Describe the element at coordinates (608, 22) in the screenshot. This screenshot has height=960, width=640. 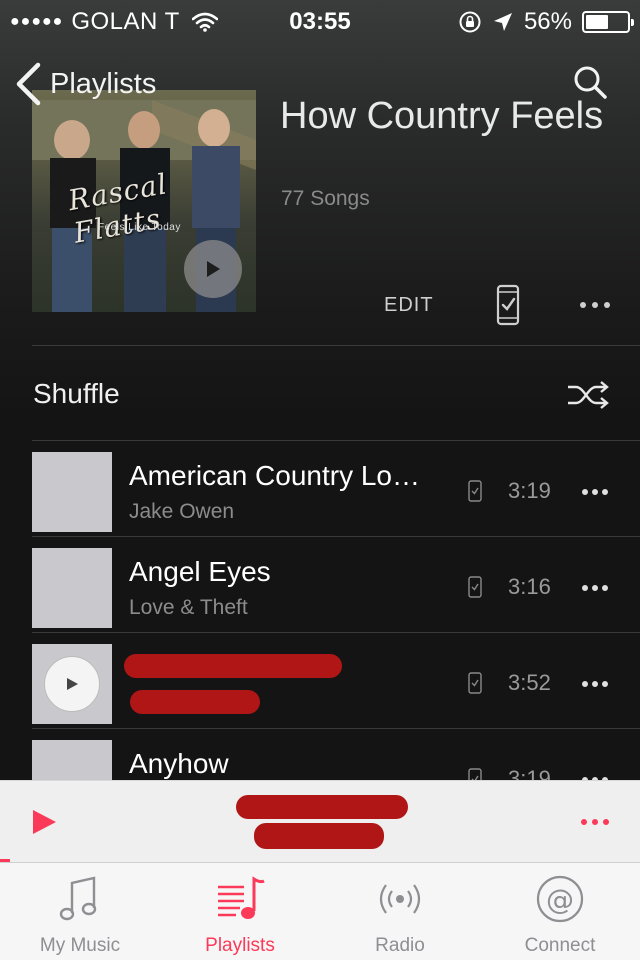
I see `battery-icon` at that location.